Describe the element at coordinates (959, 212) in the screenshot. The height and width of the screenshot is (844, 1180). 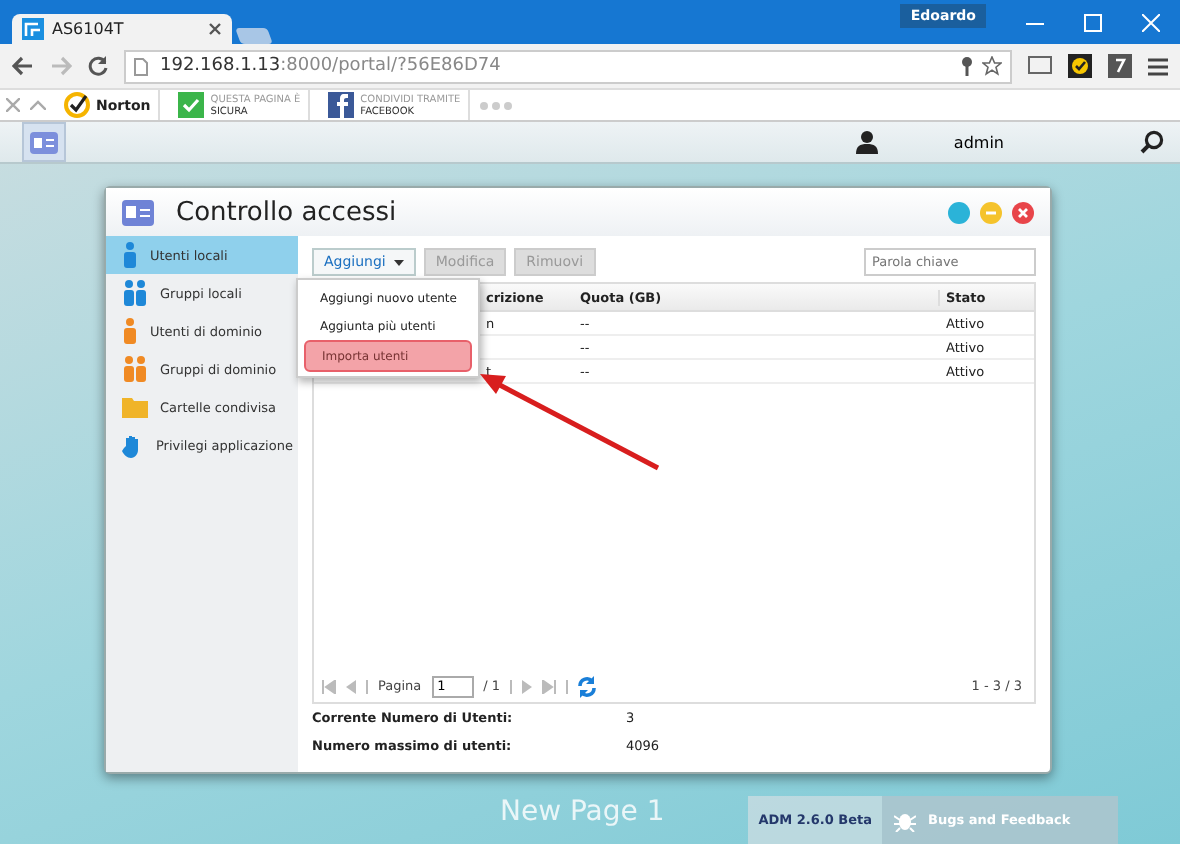
I see `help-icon` at that location.